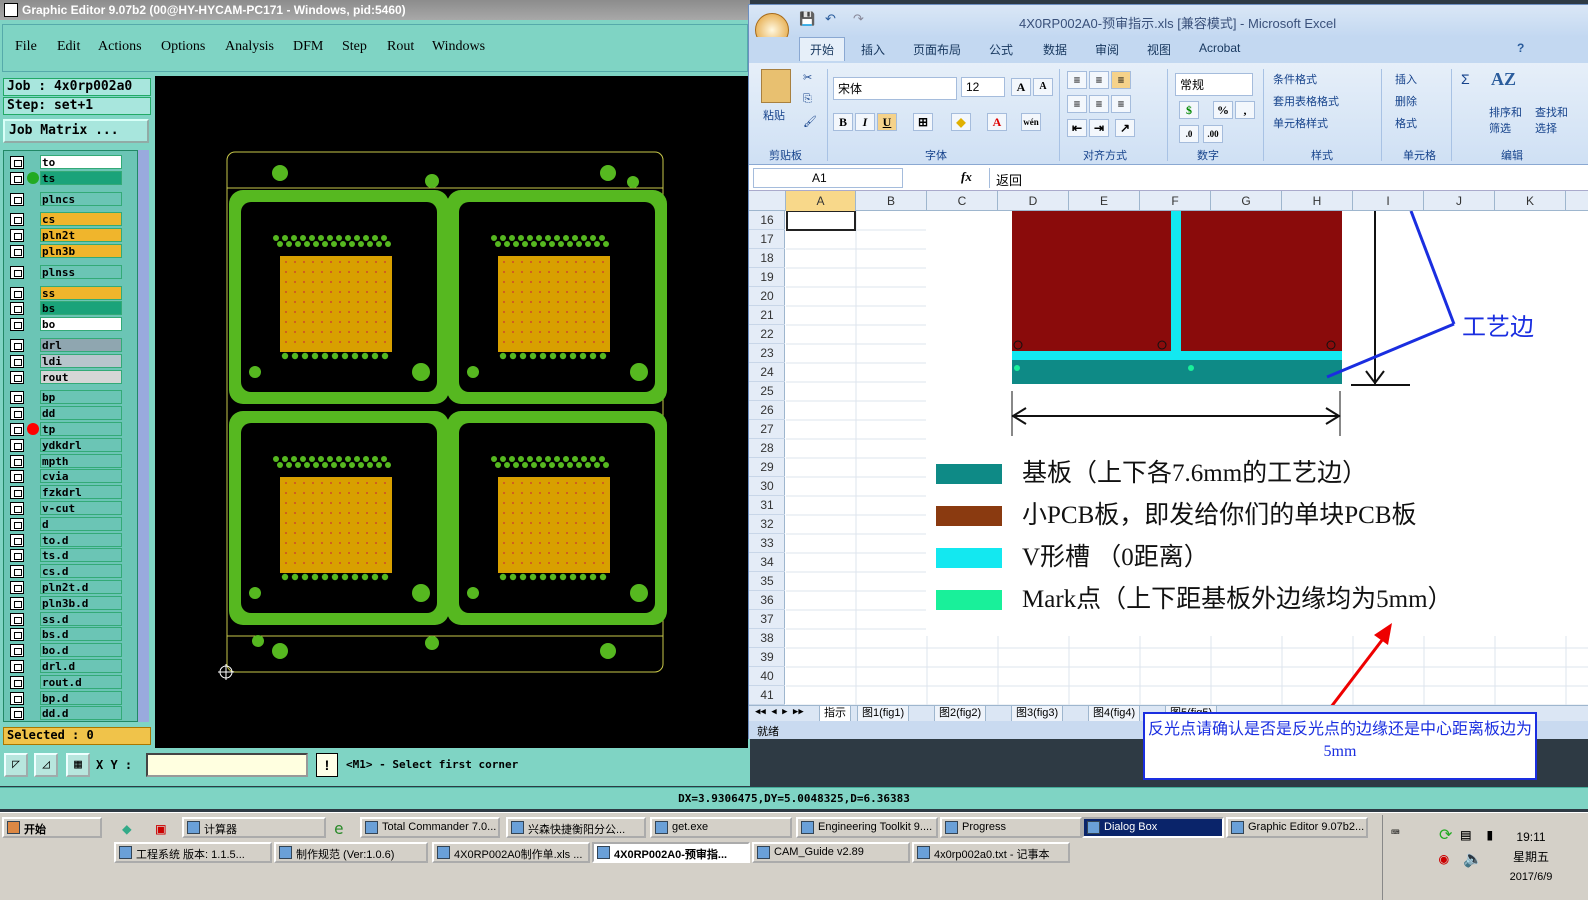 The image size is (1588, 900). What do you see at coordinates (991, 852) in the screenshot?
I see `taskbar-button: 4x0rp002a0.txt - 记事本` at bounding box center [991, 852].